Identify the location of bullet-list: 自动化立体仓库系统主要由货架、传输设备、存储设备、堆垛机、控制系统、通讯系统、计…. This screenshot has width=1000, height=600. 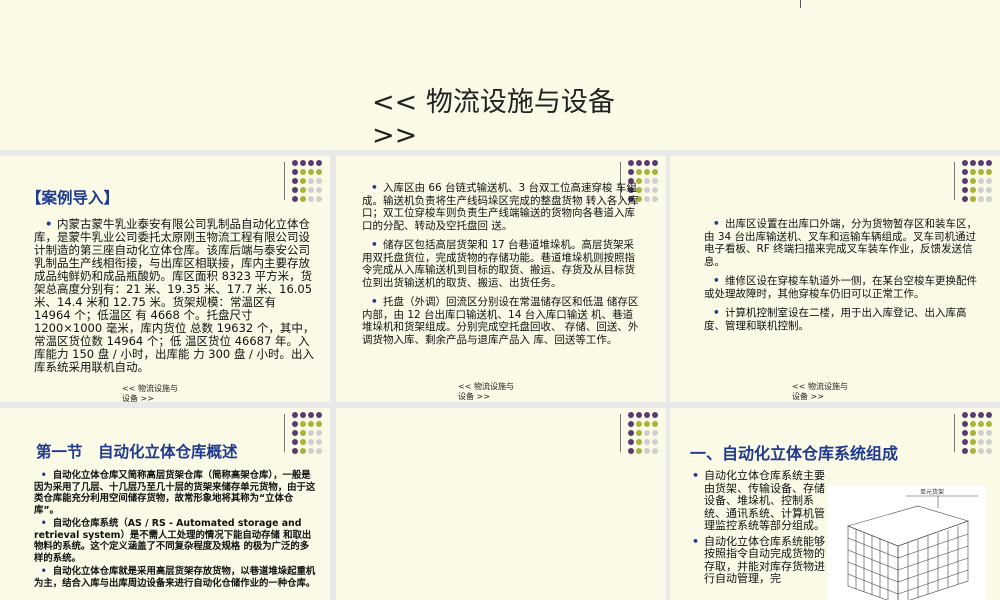
(760, 529).